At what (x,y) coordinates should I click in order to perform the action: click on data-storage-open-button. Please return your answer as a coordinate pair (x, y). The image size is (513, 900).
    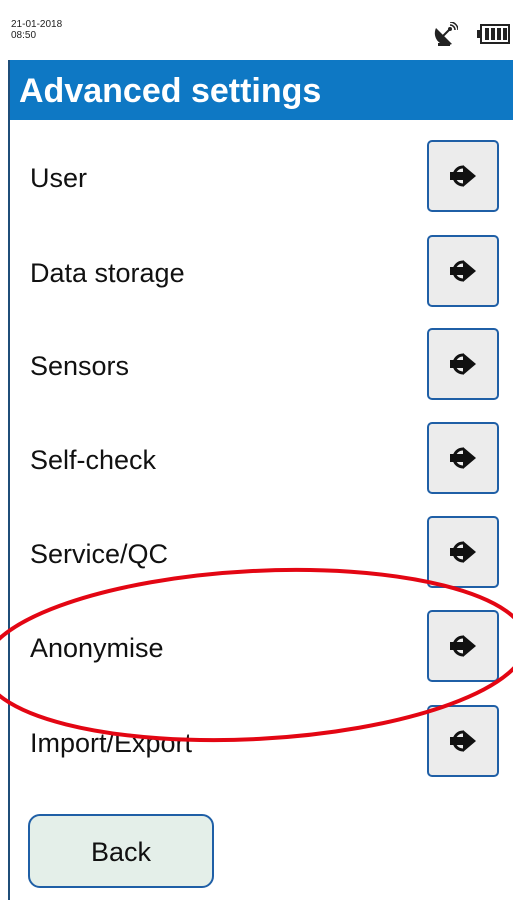
    Looking at the image, I should click on (463, 271).